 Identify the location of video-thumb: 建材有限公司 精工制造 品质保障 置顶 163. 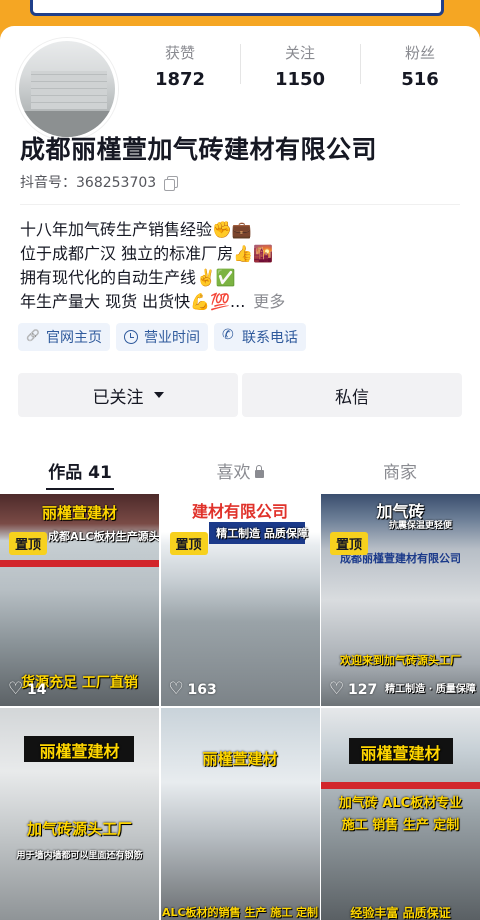
(240, 600).